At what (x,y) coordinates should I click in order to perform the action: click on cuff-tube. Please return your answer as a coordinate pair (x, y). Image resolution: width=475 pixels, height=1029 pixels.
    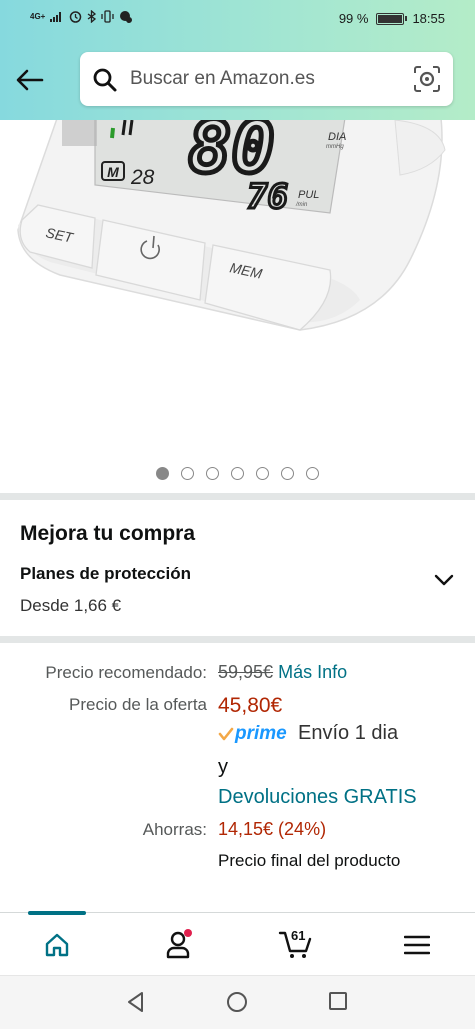
    Looking at the image, I should click on (79, 133).